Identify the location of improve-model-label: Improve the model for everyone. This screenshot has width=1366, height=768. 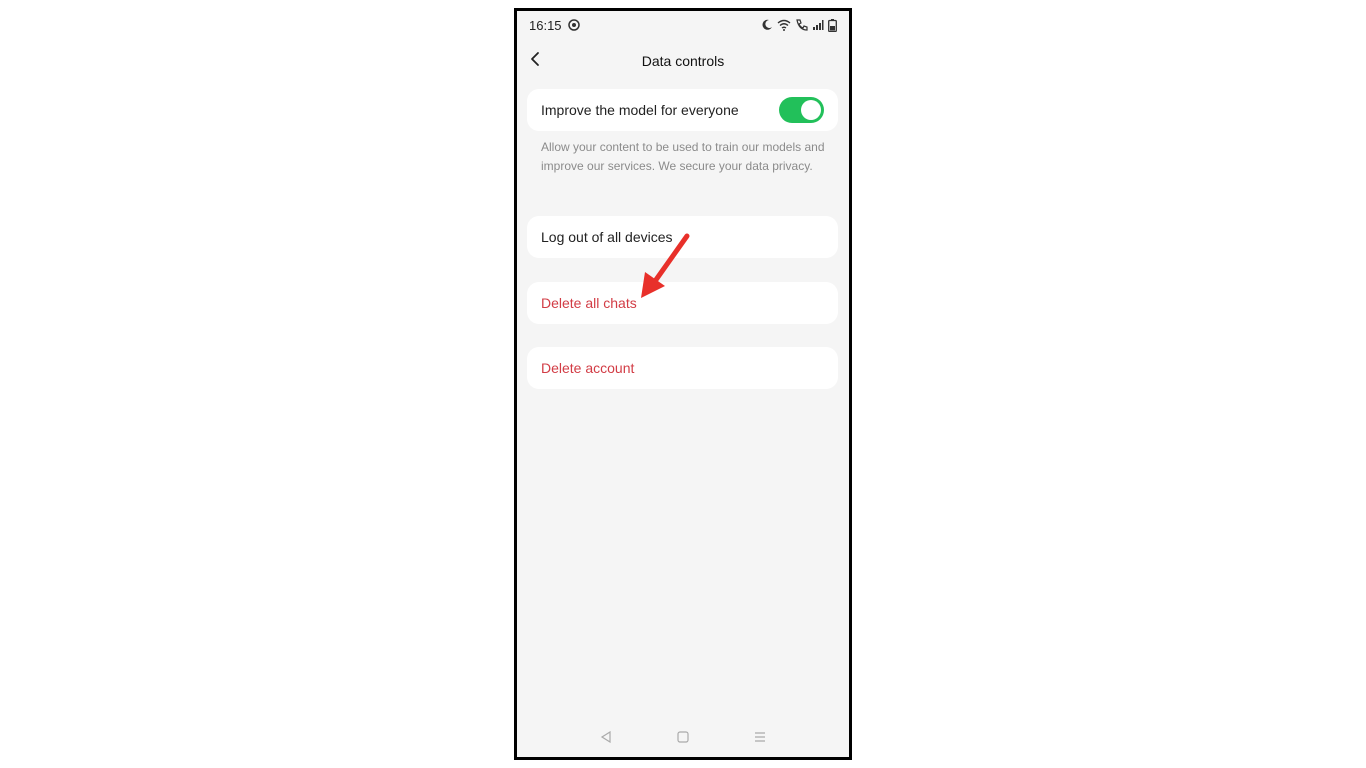
(640, 110).